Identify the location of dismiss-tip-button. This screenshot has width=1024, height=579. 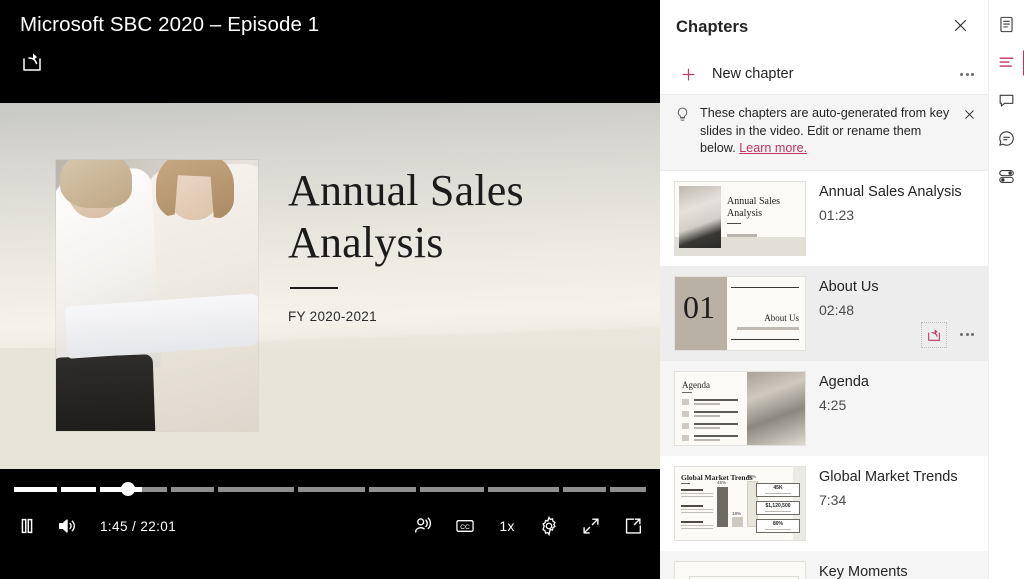
(969, 114).